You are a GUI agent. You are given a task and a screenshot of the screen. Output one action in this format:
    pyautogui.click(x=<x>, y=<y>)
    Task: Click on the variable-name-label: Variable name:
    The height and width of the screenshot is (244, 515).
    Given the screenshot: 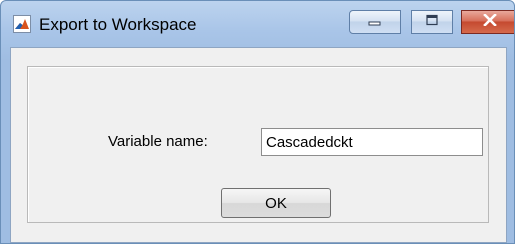 What is the action you would take?
    pyautogui.click(x=158, y=141)
    